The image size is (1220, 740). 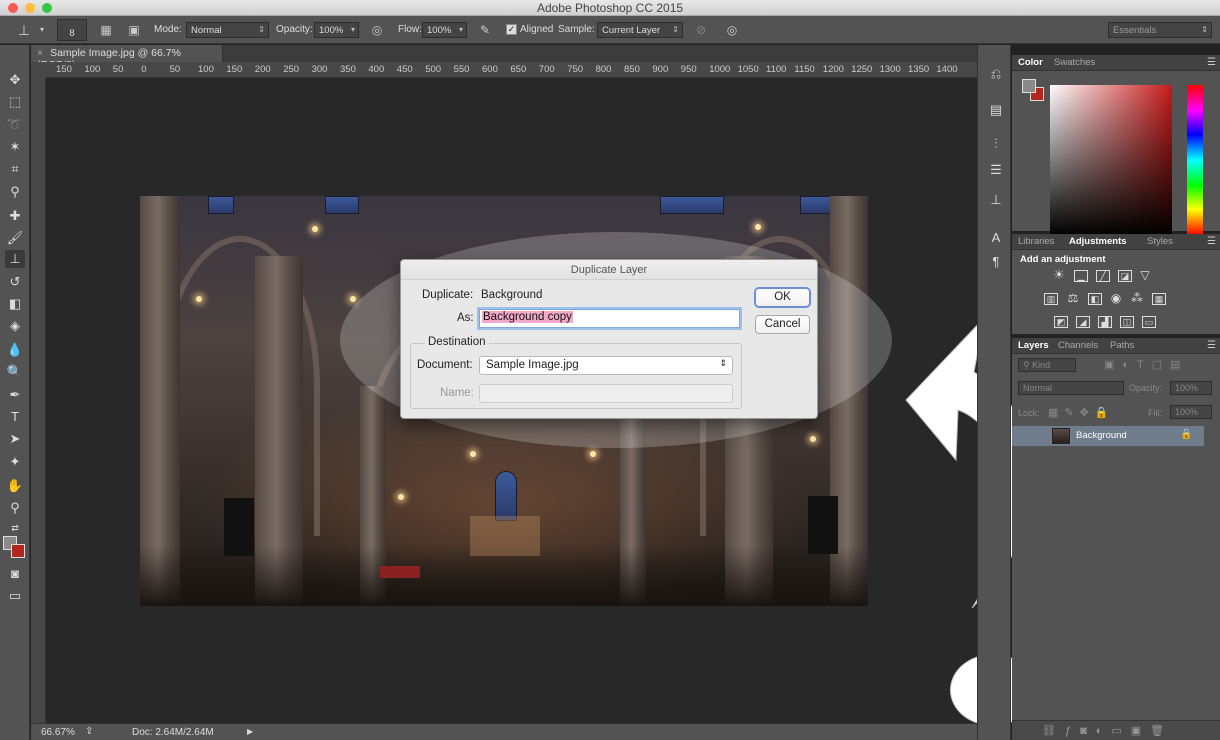 What do you see at coordinates (996, 262) in the screenshot?
I see `paragraph-panel-icon: ¶` at bounding box center [996, 262].